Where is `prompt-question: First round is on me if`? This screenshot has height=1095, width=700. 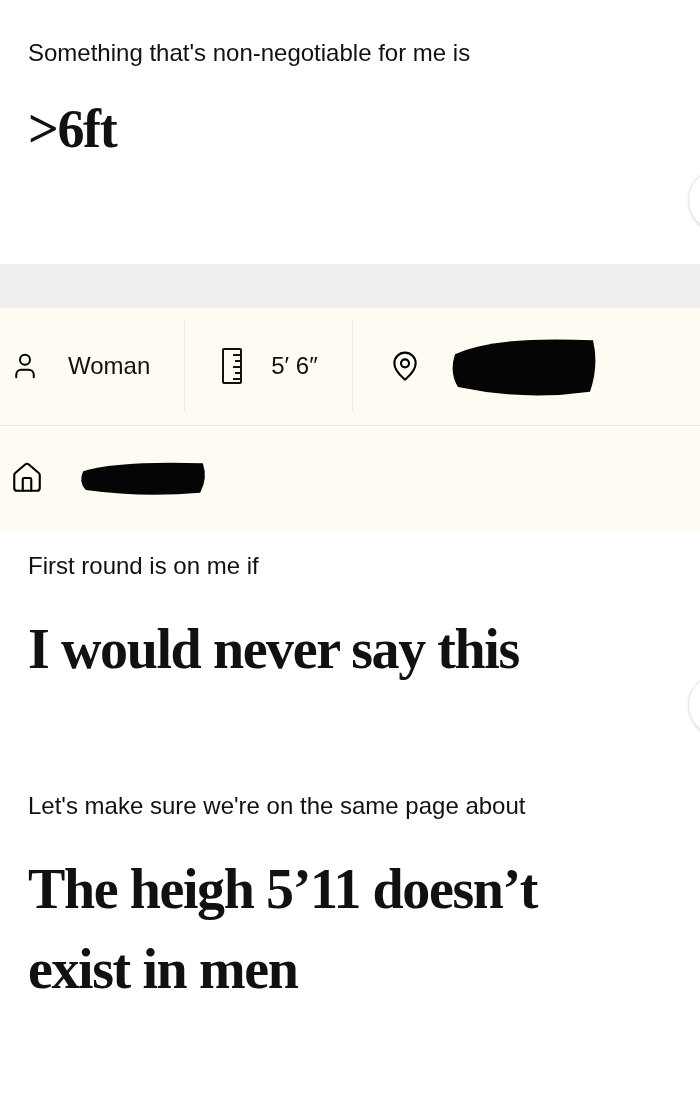
prompt-question: First round is on me if is located at coordinates (144, 565).